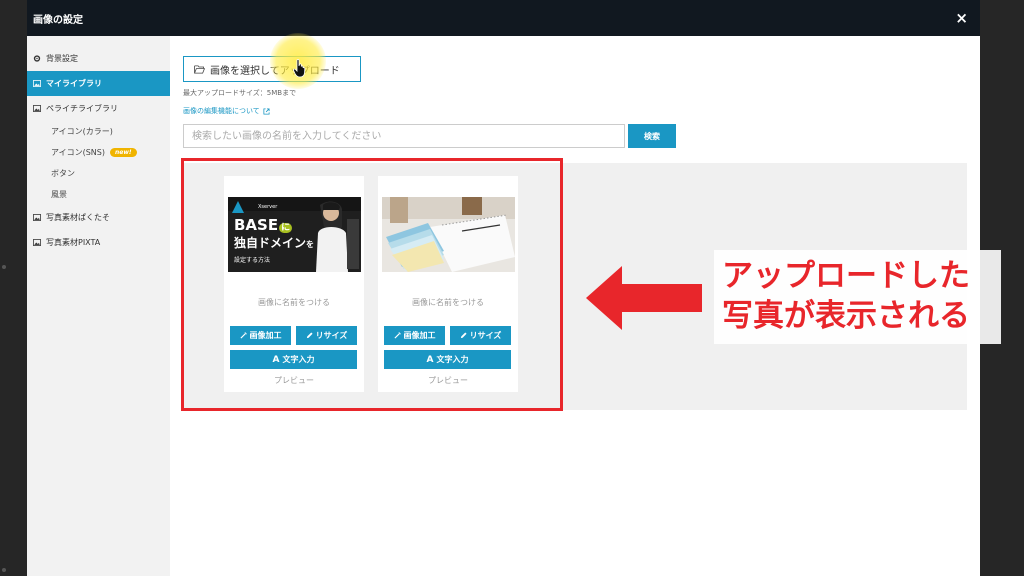  I want to click on edit-link-label: 画像の編集機能について, so click(221, 111).